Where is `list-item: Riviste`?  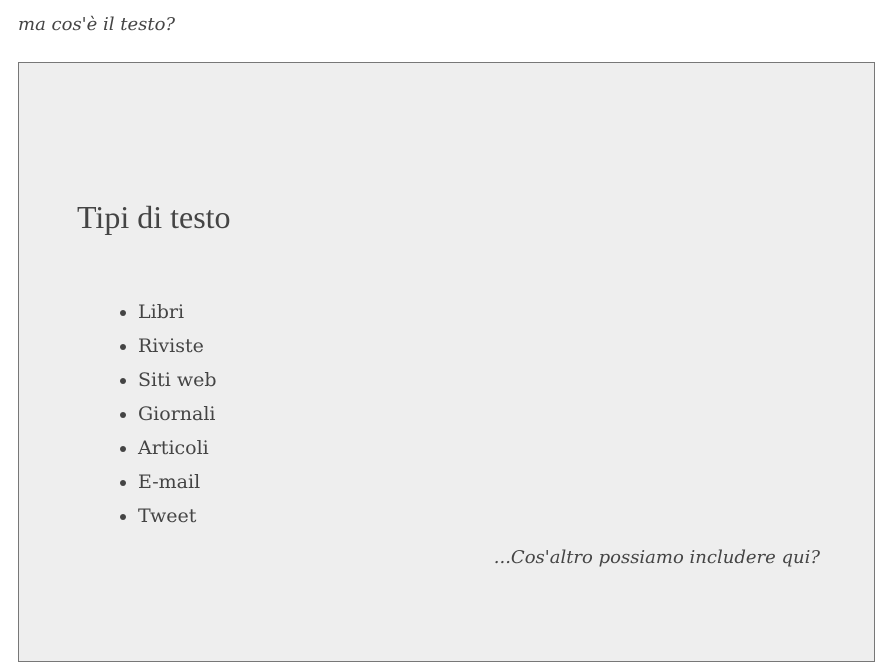
list-item: Riviste is located at coordinates (177, 346).